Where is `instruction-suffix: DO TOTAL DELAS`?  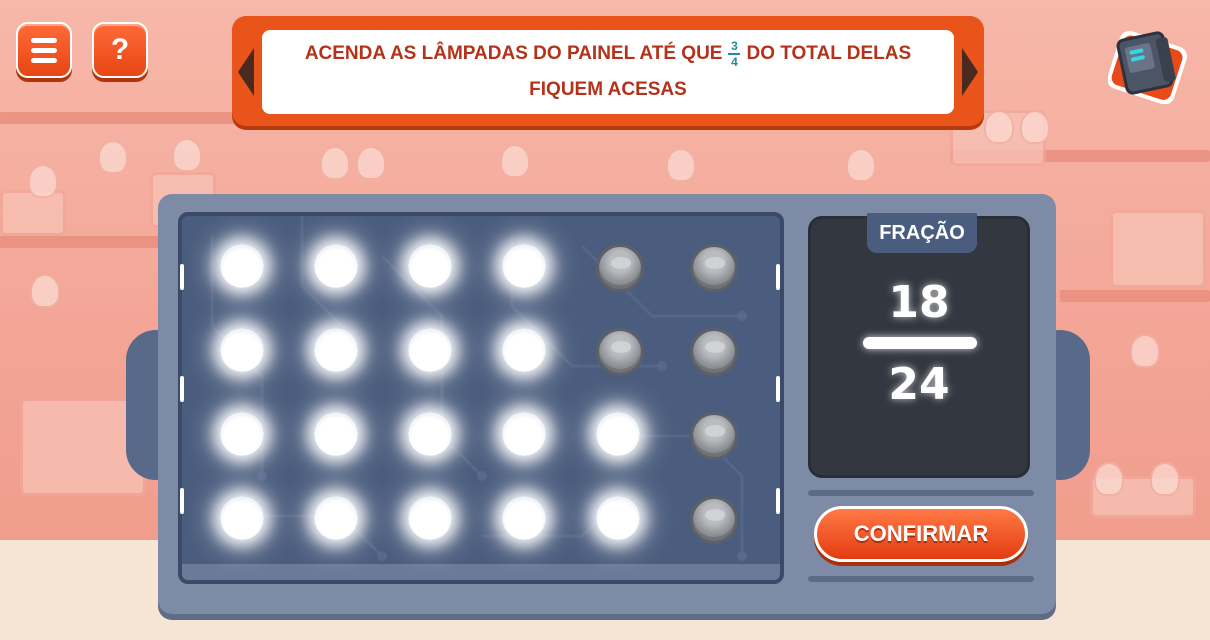
instruction-suffix: DO TOTAL DELAS is located at coordinates (829, 53).